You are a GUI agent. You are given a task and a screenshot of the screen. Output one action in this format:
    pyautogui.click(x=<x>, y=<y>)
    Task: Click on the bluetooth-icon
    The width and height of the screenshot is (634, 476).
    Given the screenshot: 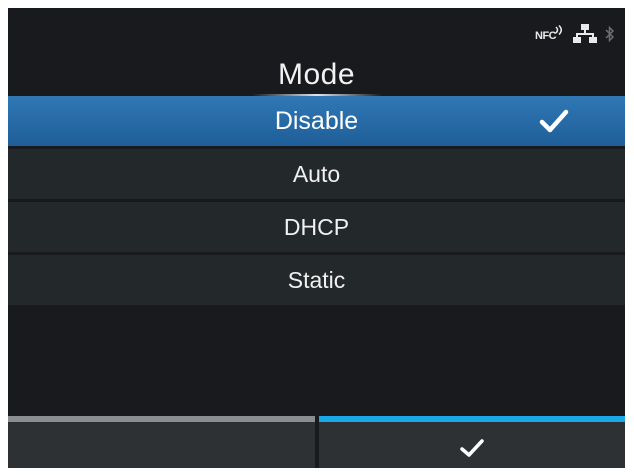 What is the action you would take?
    pyautogui.click(x=610, y=34)
    